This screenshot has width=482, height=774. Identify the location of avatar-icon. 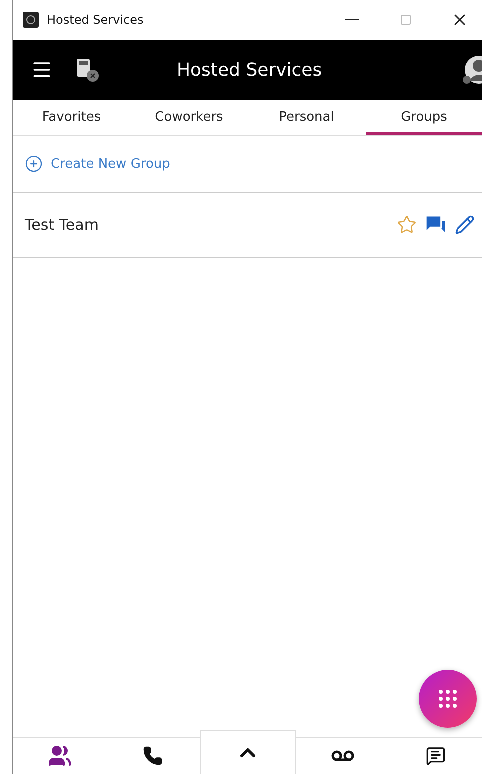
(471, 70).